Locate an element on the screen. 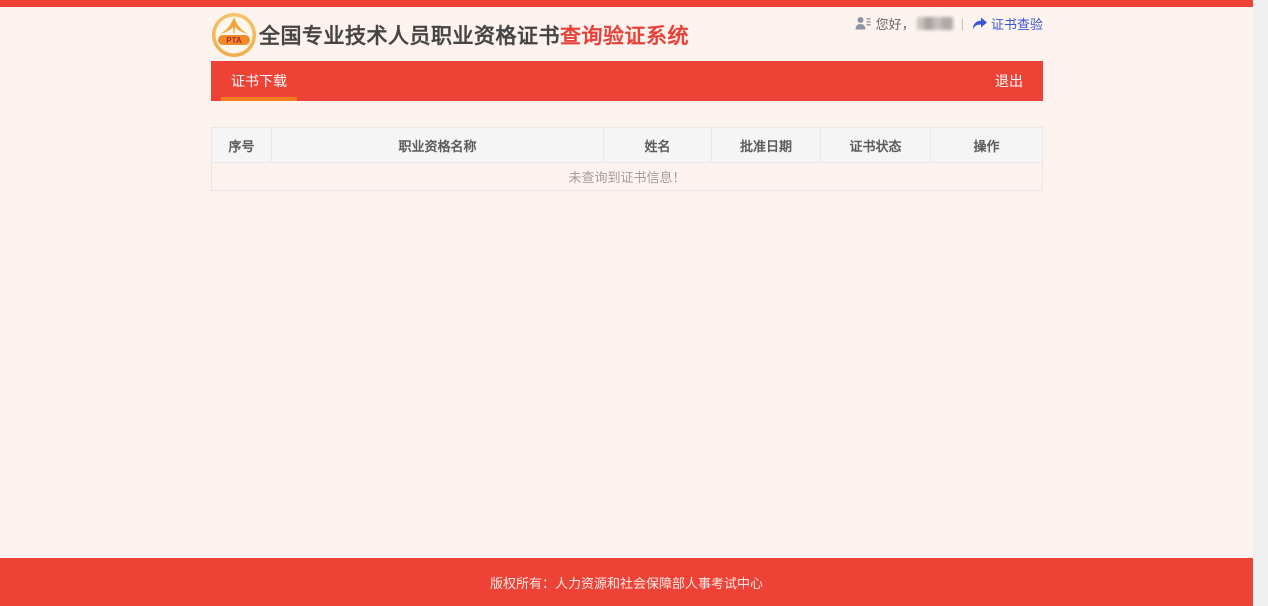 The height and width of the screenshot is (606, 1268). page-header: PTA 全国专业技术人员职业资格证书查询验证系统 您好， | 证书查验 is located at coordinates (627, 34).